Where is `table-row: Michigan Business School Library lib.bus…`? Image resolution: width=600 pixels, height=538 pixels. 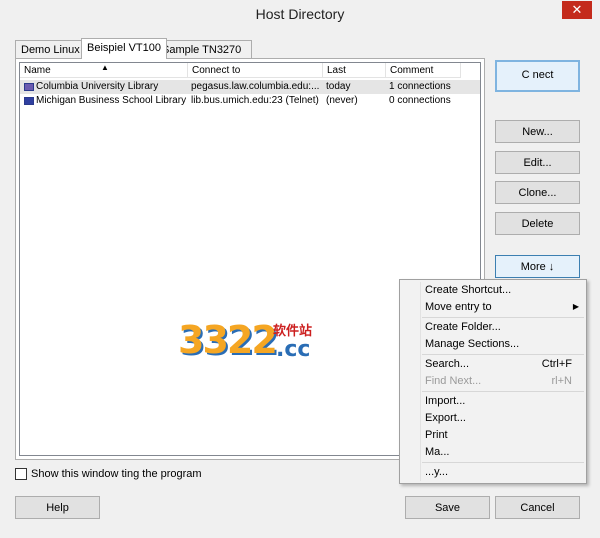 table-row: Michigan Business School Library lib.bus… is located at coordinates (250, 101).